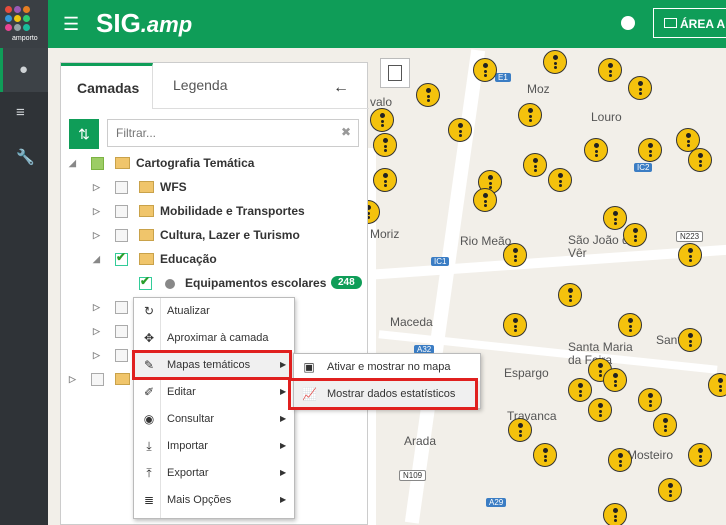 This screenshot has width=726, height=525. I want to click on menu-item-aproximar: ✥ Aproximar à camada, so click(214, 338).